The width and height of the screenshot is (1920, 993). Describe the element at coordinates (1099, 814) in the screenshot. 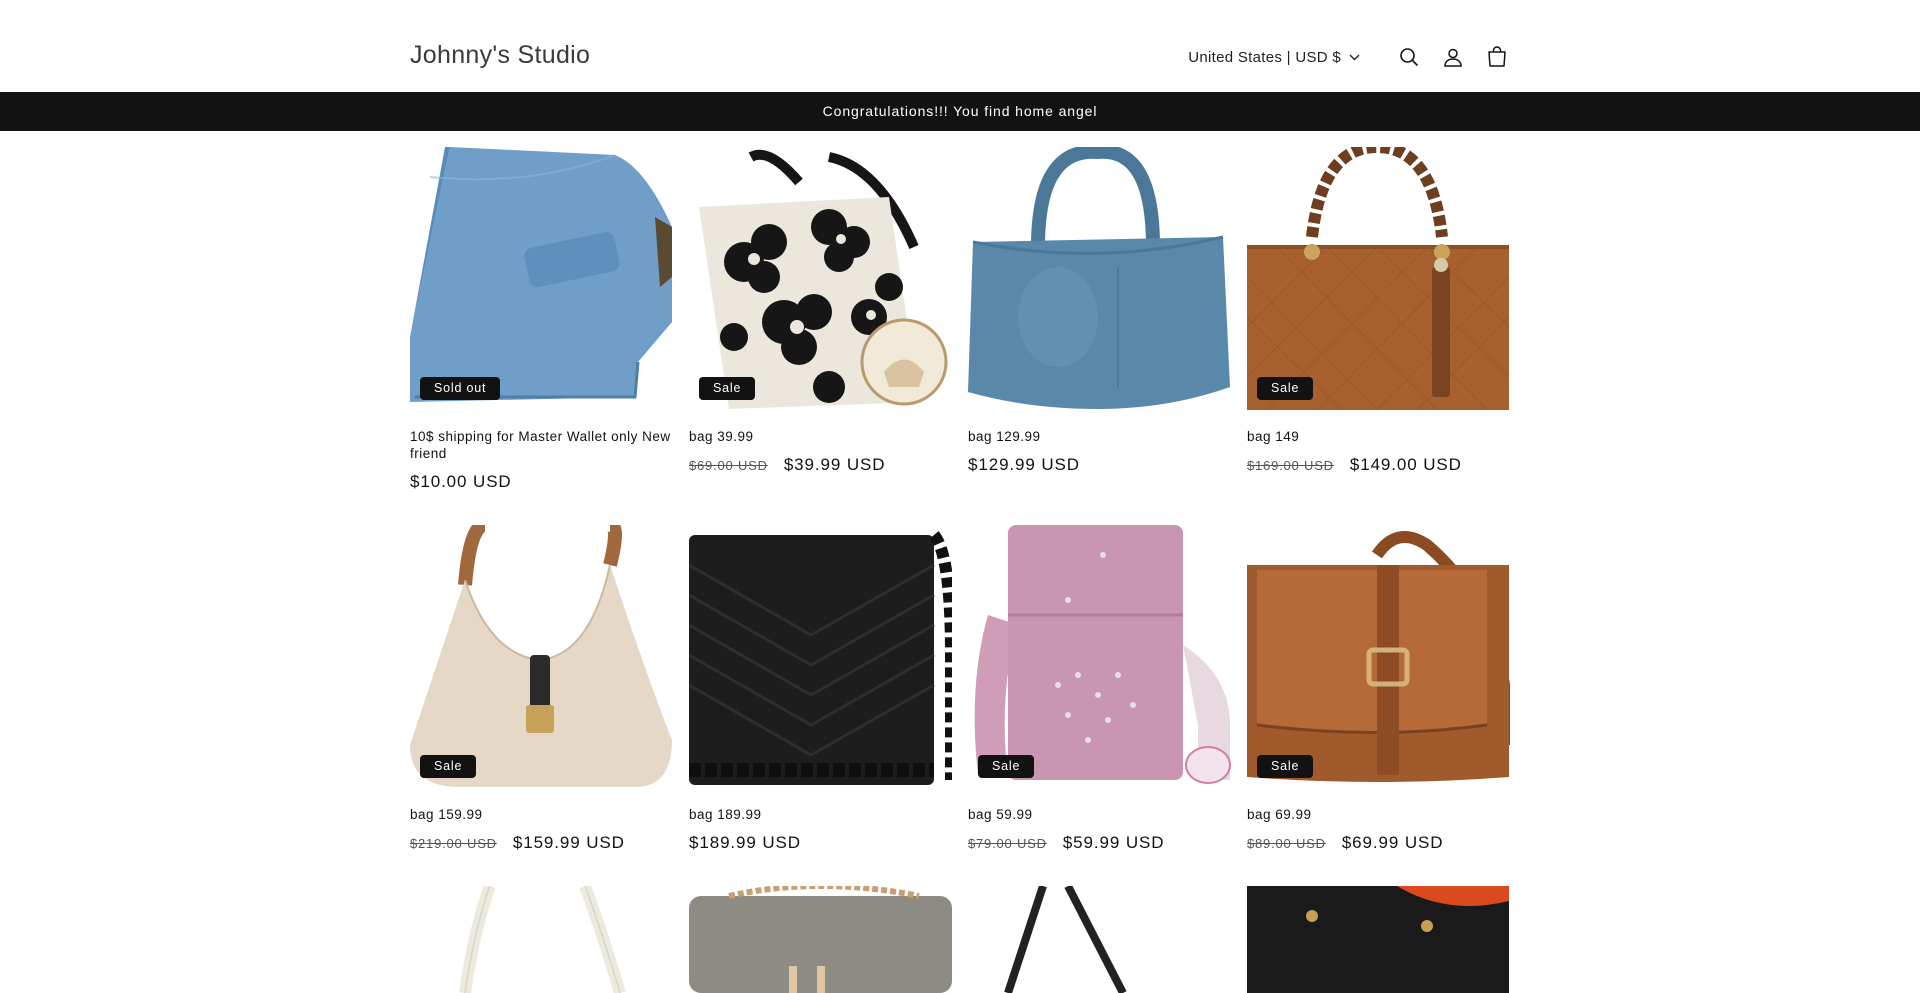

I see `product-title: bag 59.99` at that location.